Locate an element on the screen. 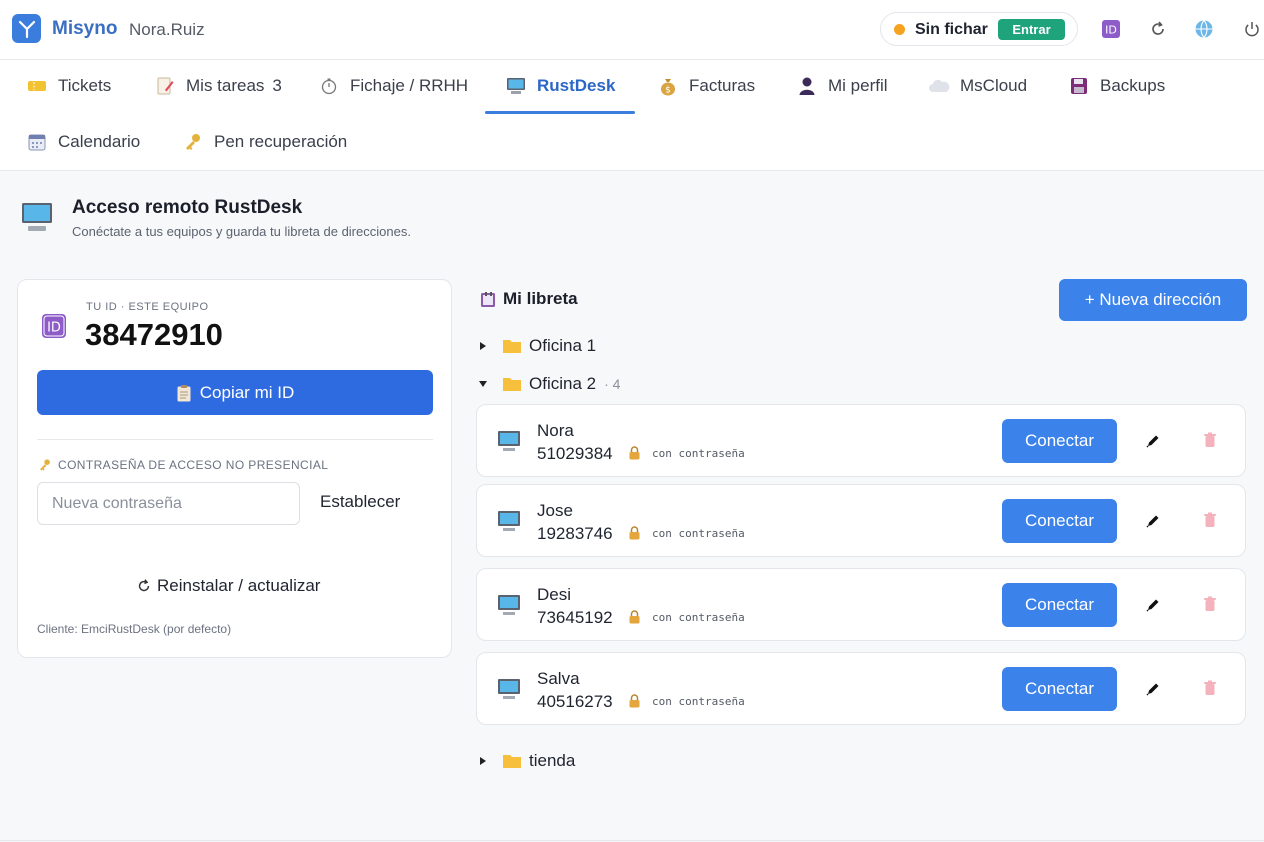  group-oficina-2: Oficina 2 · 4 is located at coordinates (549, 384).